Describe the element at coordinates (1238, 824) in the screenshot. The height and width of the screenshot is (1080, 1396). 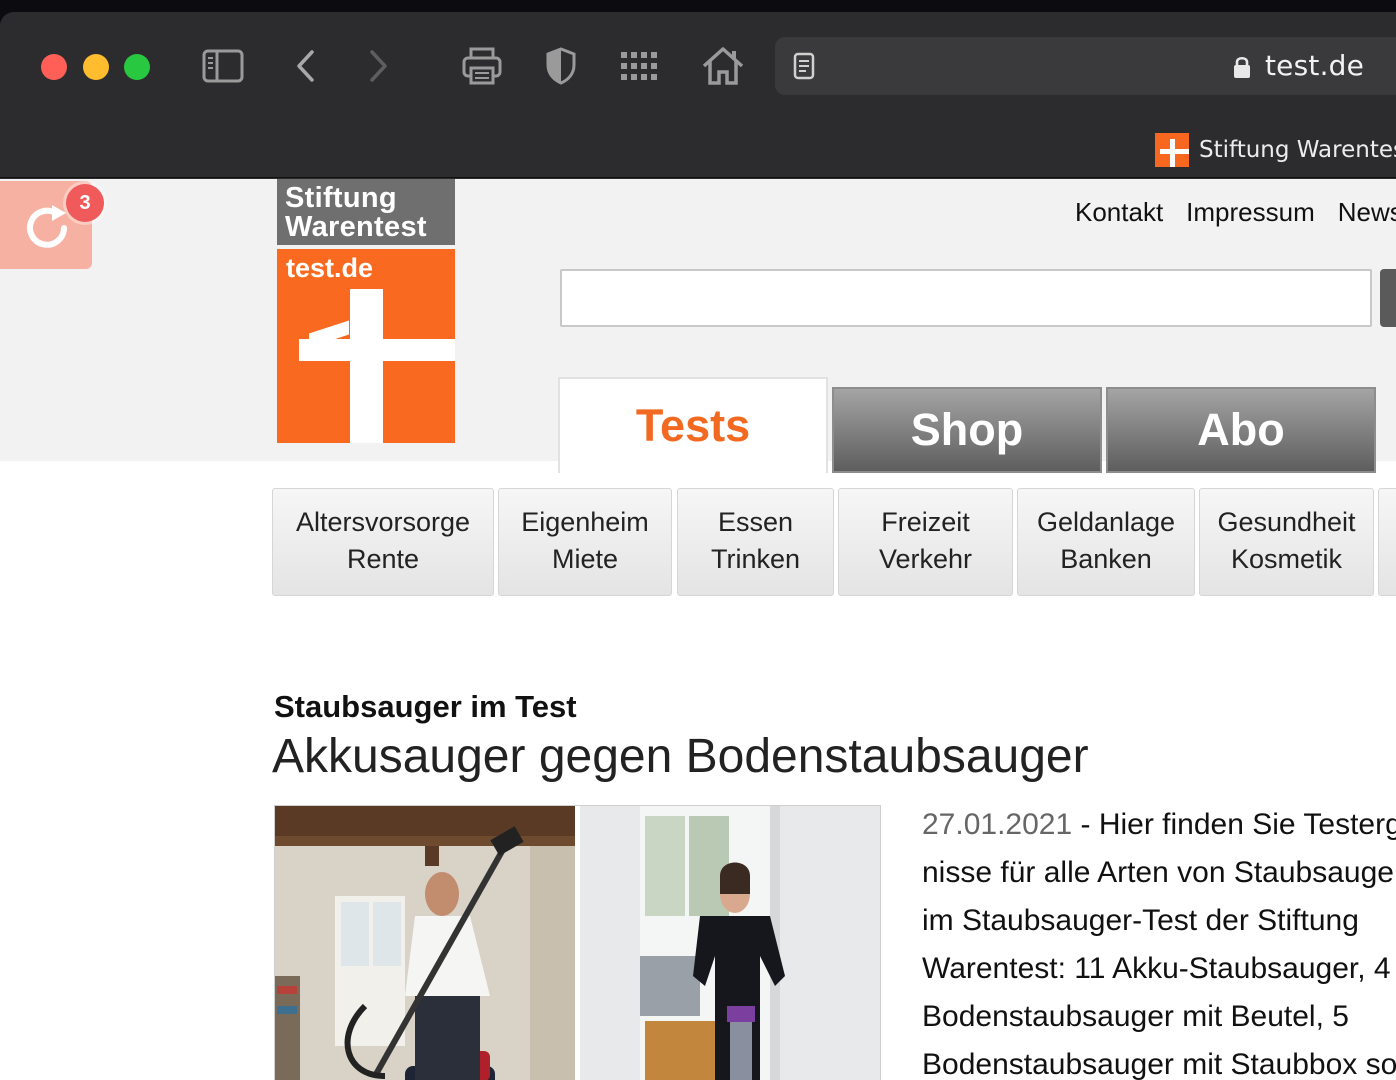
I see `teaser-line: - Hier finden Sie Testergeb-` at that location.